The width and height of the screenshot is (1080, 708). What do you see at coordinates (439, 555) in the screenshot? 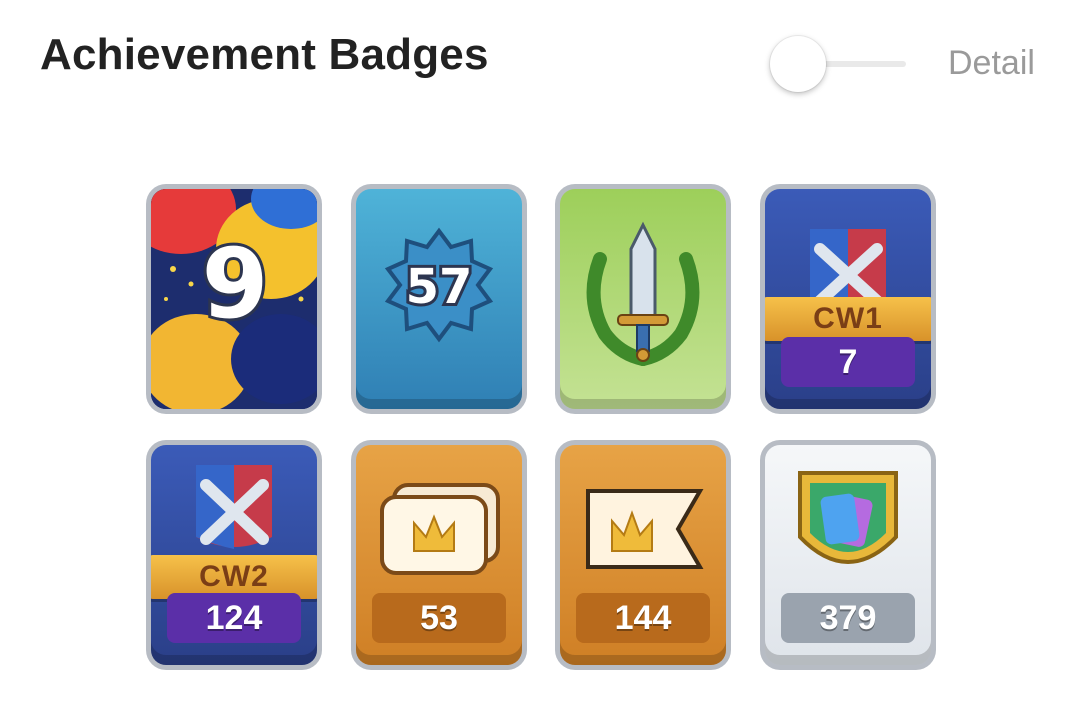
I see `badge-crown-card: 53` at bounding box center [439, 555].